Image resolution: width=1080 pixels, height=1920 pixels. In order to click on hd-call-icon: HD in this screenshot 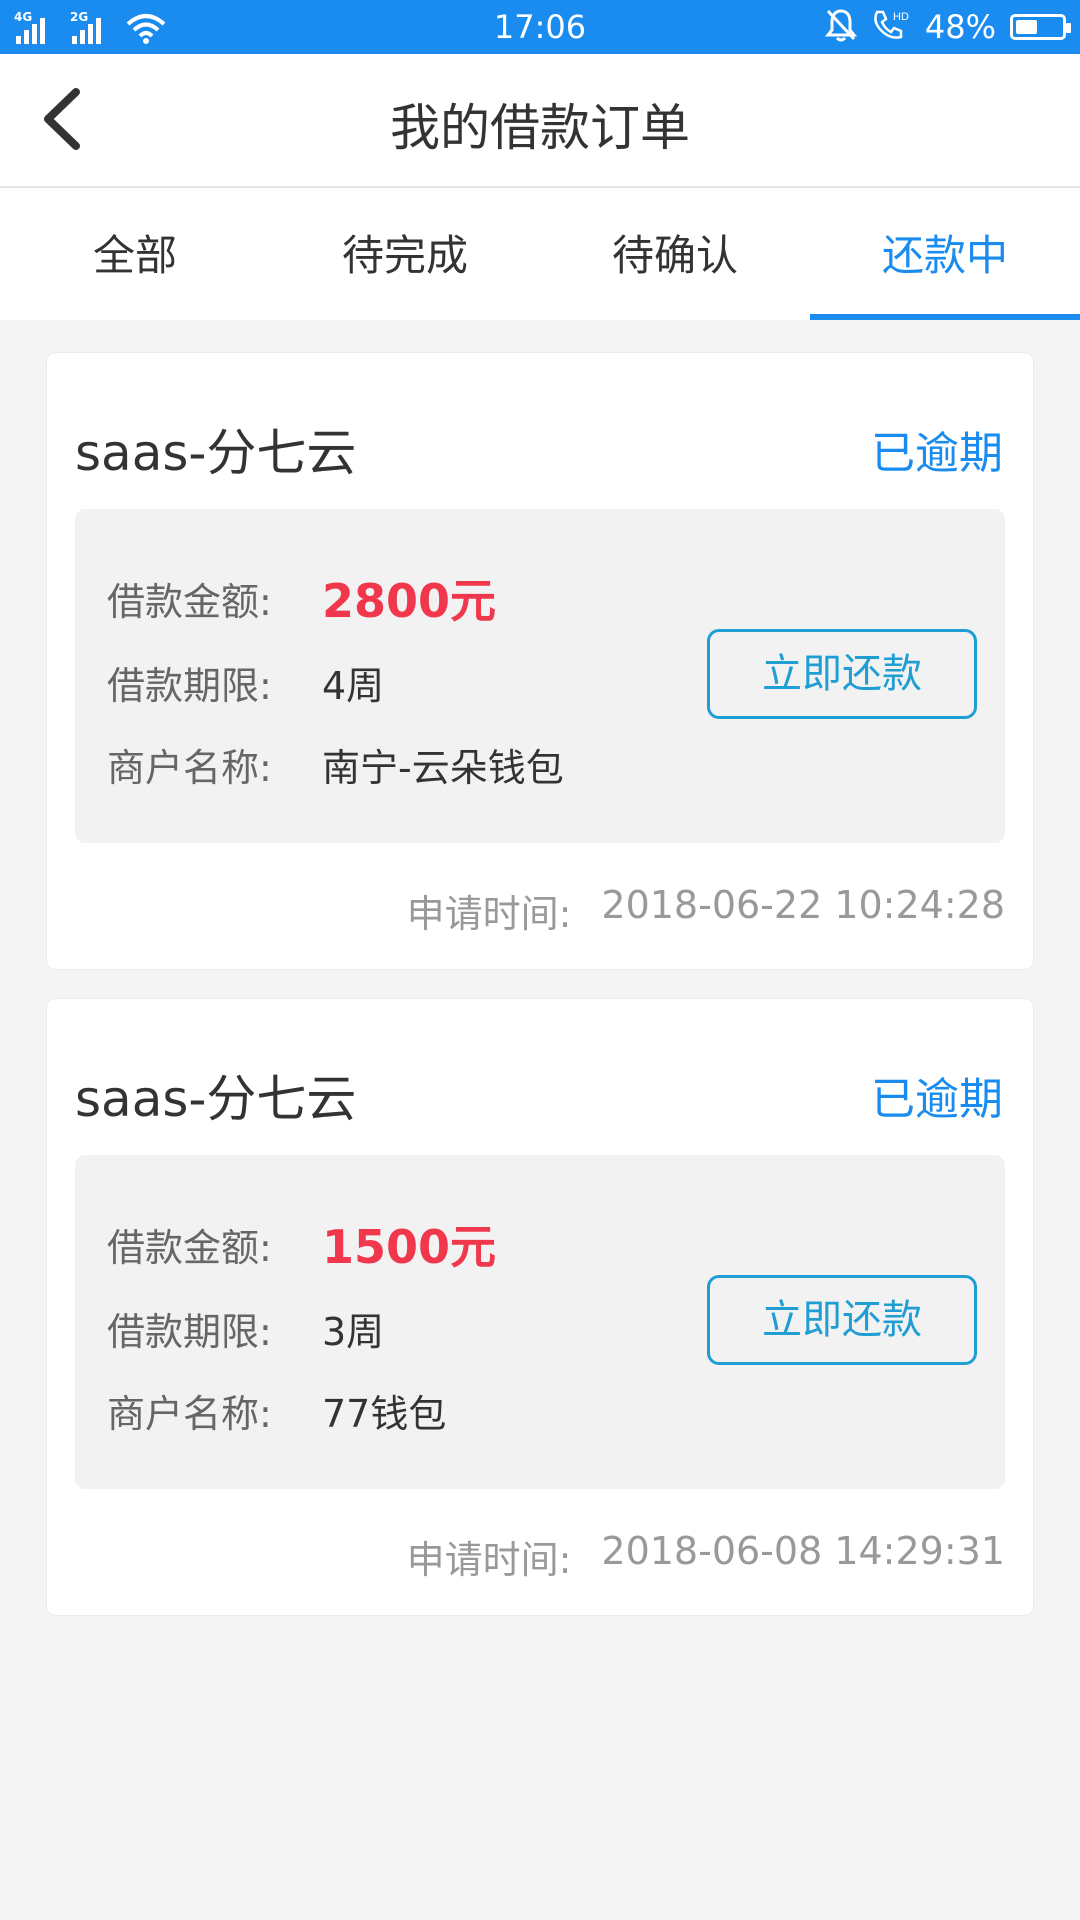, I will do `click(891, 27)`.